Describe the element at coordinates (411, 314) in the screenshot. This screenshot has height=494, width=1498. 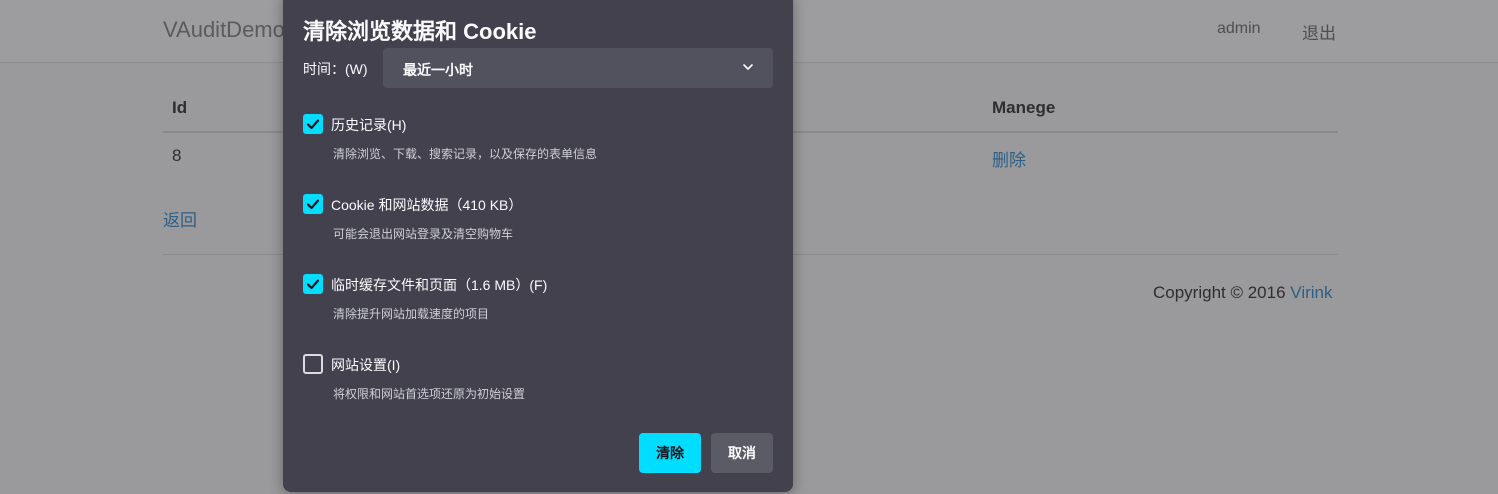
I see `cache-description: 清除提升网站加载速度的项目` at that location.